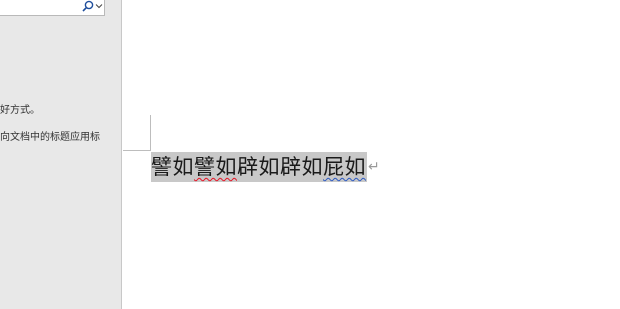 Image resolution: width=620 pixels, height=309 pixels. What do you see at coordinates (150, 133) in the screenshot?
I see `margin-corner-mark-vertical` at bounding box center [150, 133].